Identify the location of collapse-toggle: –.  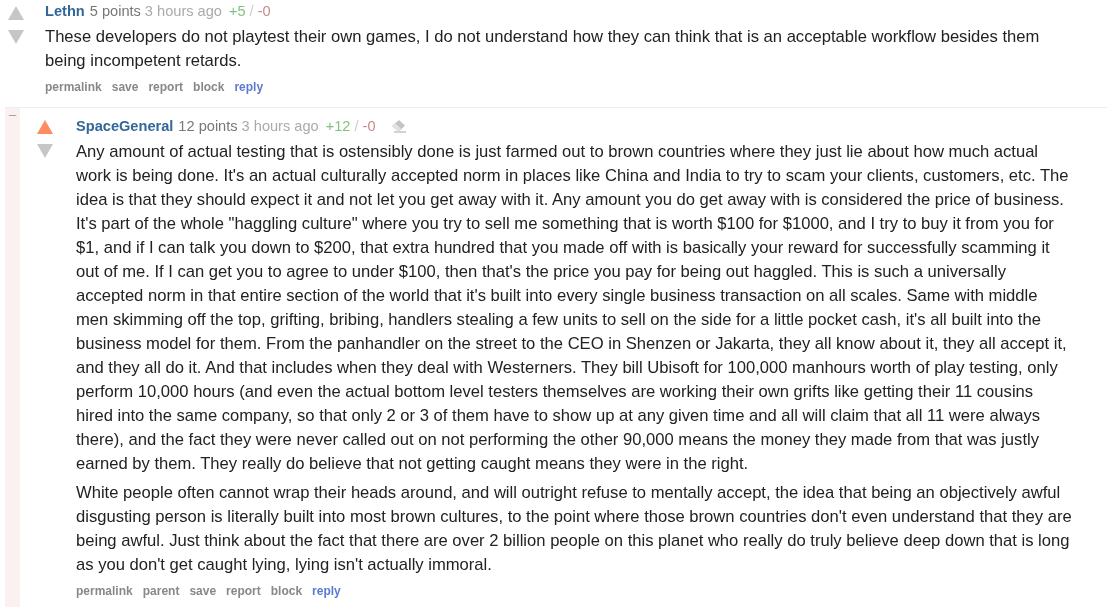
(12, 115).